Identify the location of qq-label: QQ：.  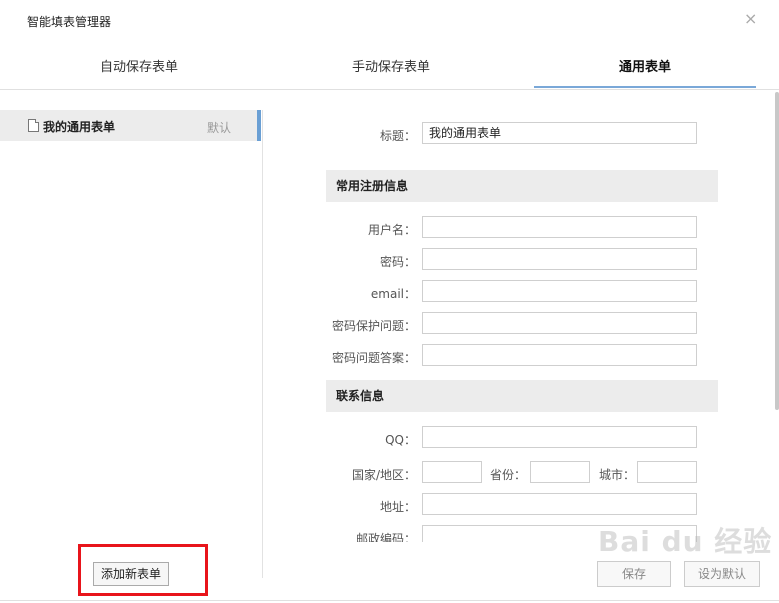
(400, 440).